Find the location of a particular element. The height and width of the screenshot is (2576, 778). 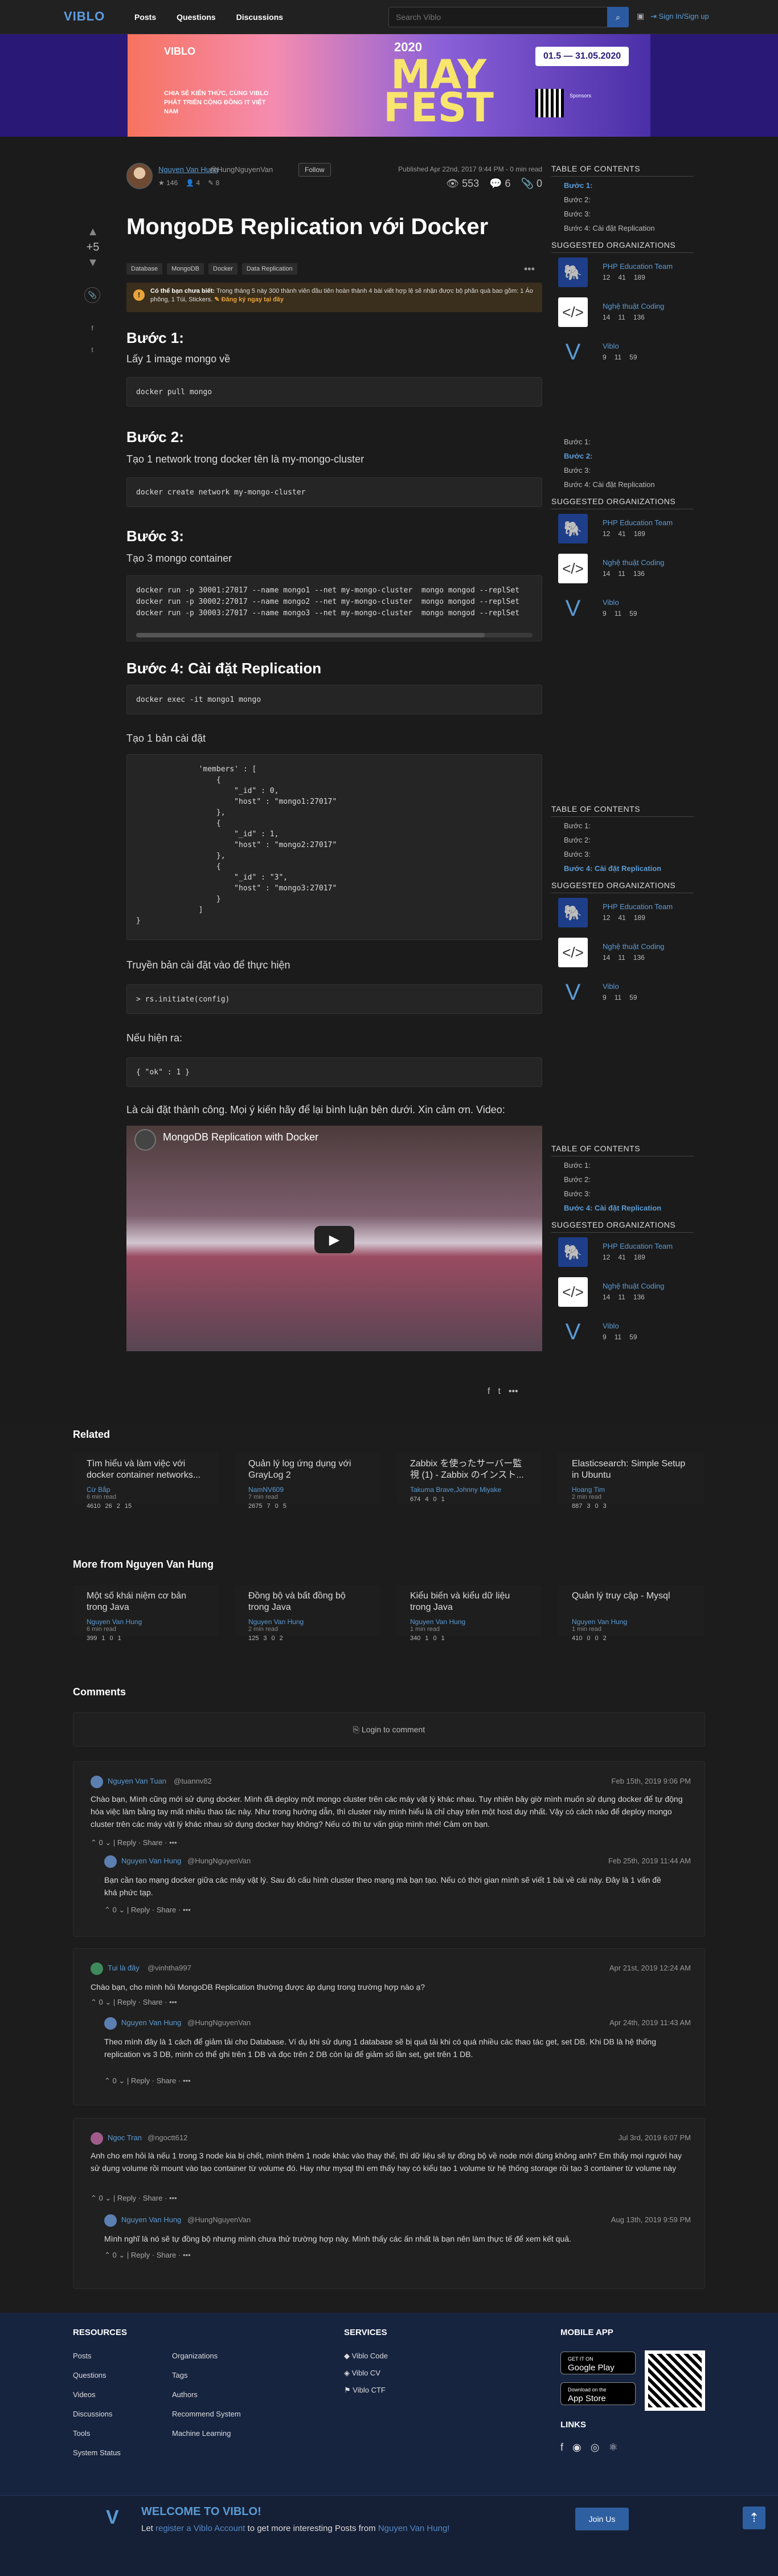

footer-service-link: ◈ Viblo CV is located at coordinates (362, 2373).